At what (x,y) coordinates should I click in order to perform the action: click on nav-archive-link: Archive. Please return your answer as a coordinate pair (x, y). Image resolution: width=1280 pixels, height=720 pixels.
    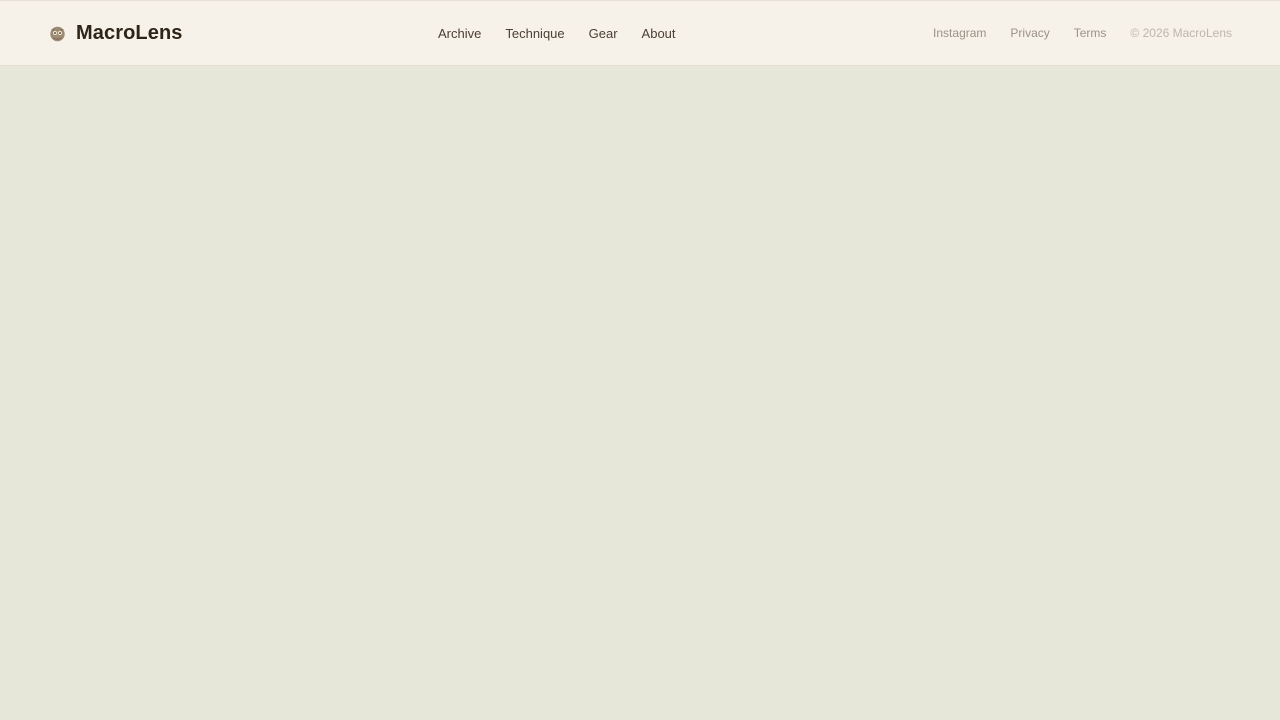
    Looking at the image, I should click on (459, 33).